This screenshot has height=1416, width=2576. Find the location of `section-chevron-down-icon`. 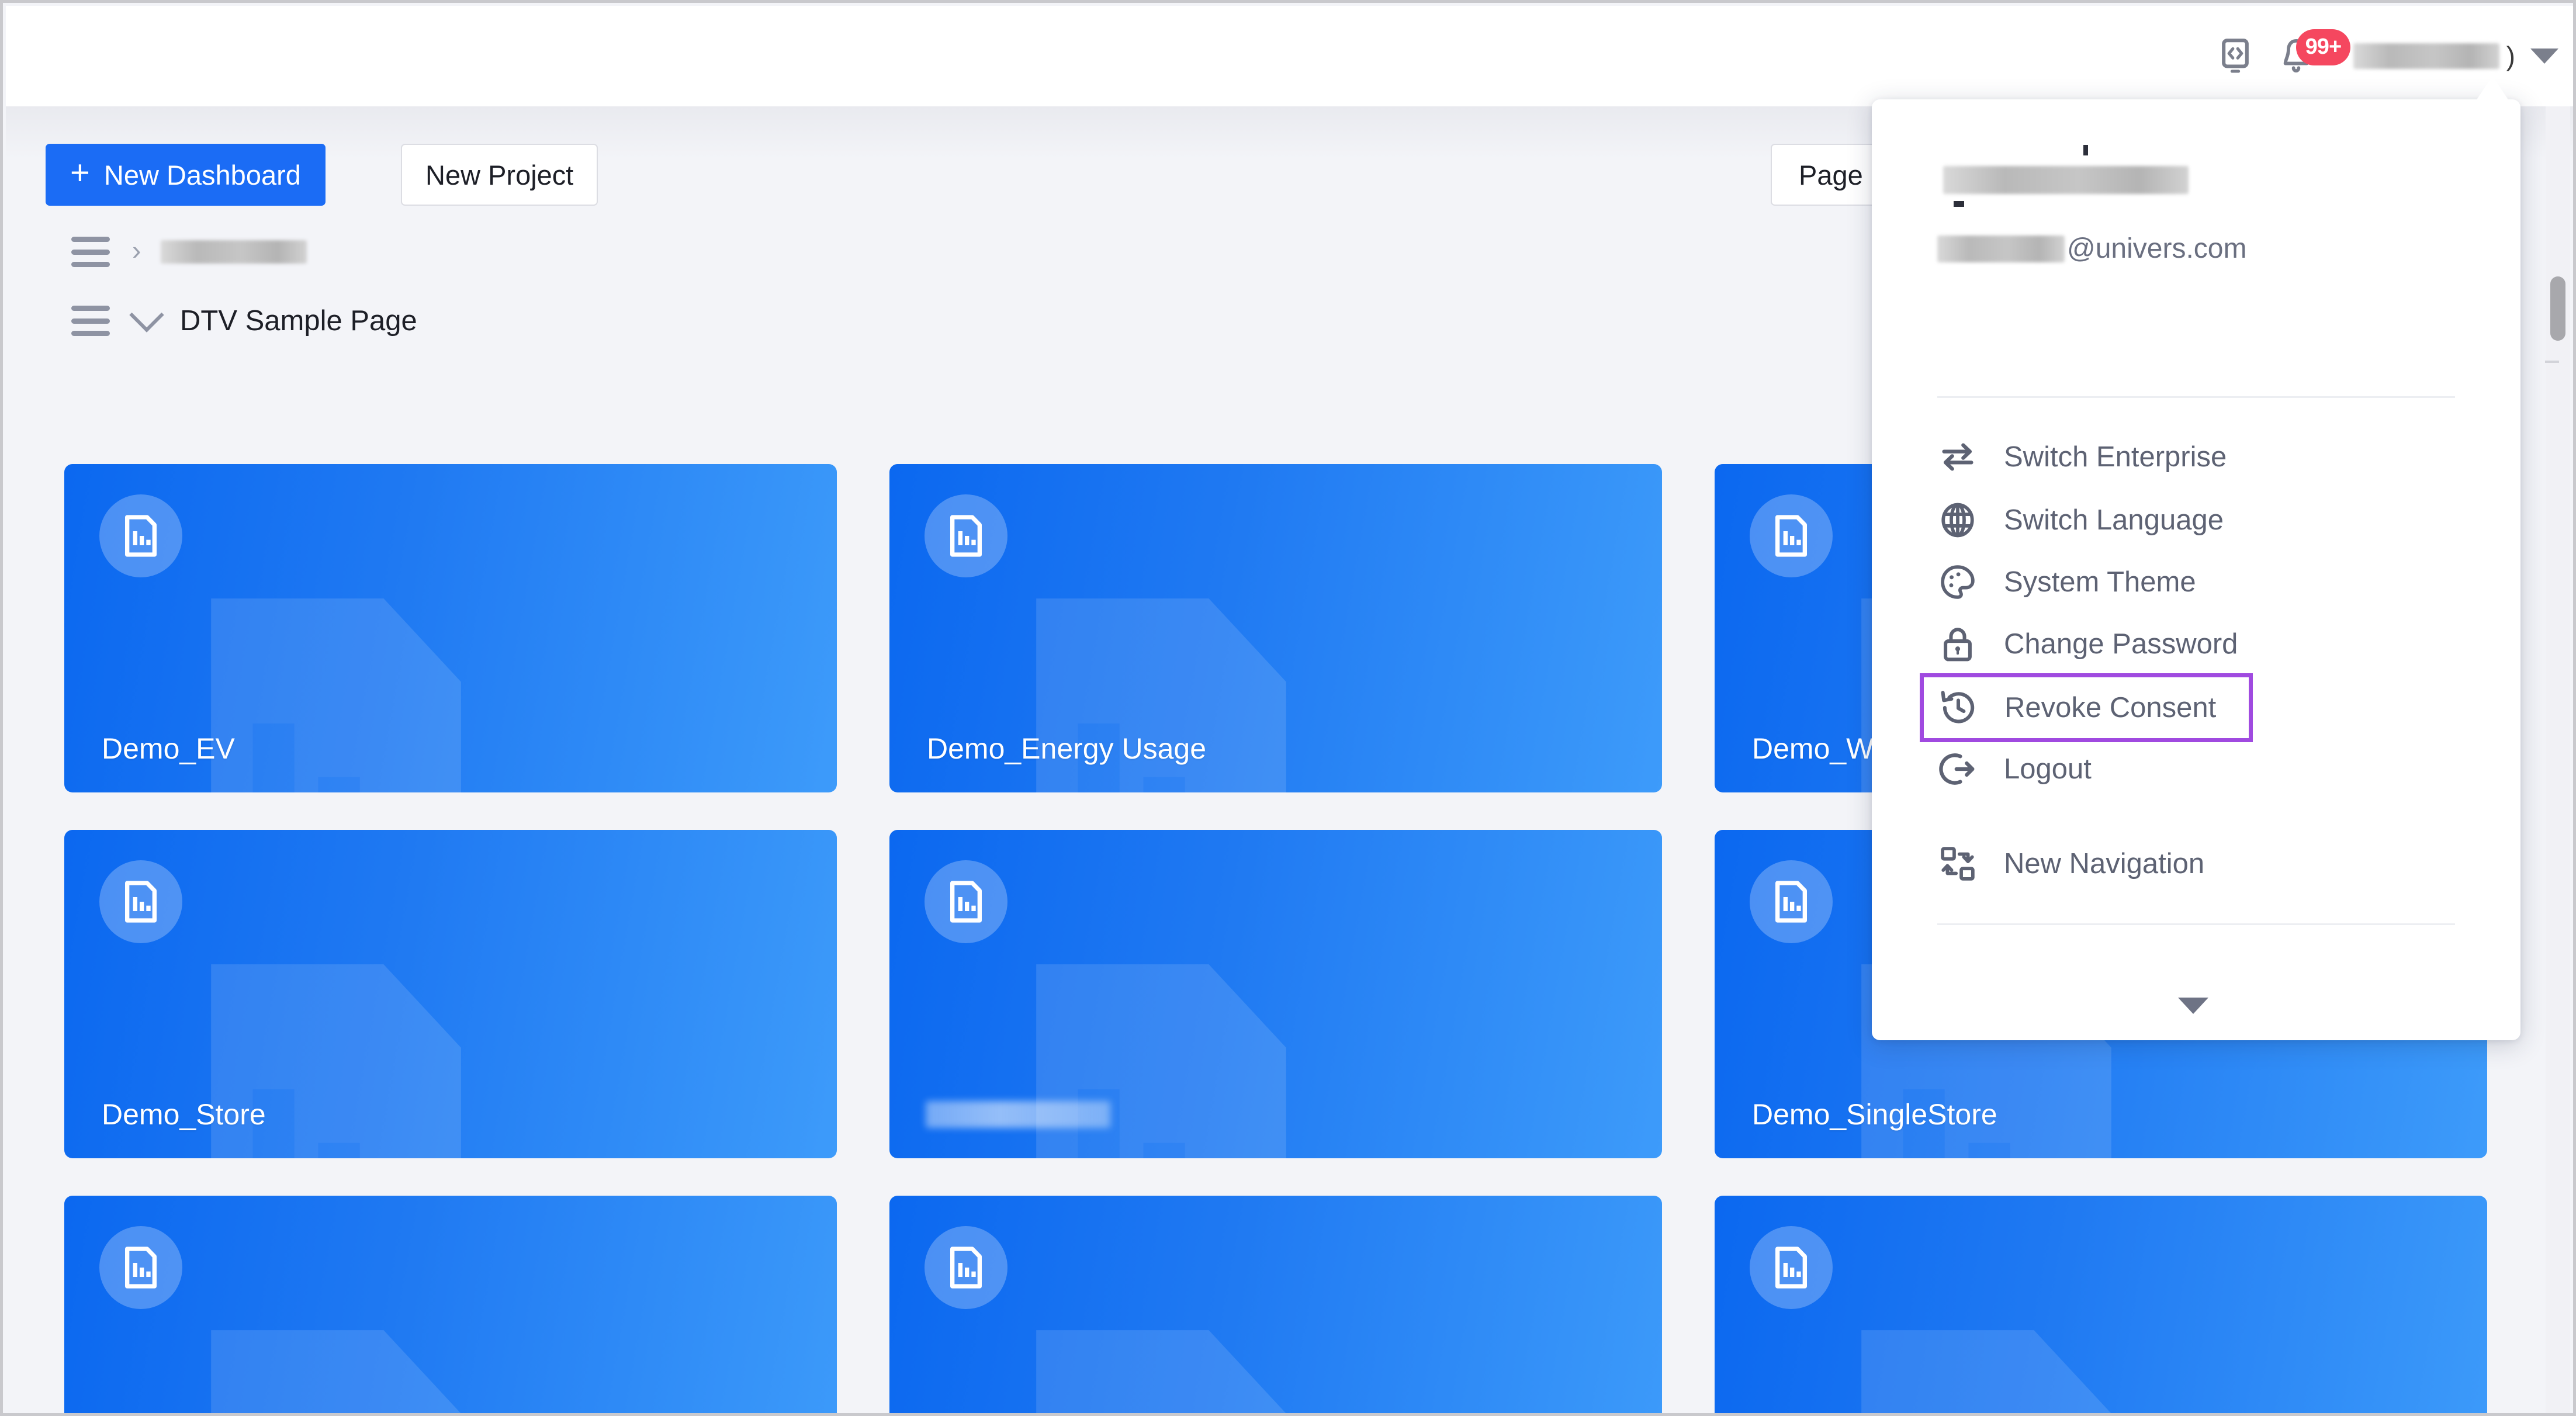

section-chevron-down-icon is located at coordinates (146, 315).